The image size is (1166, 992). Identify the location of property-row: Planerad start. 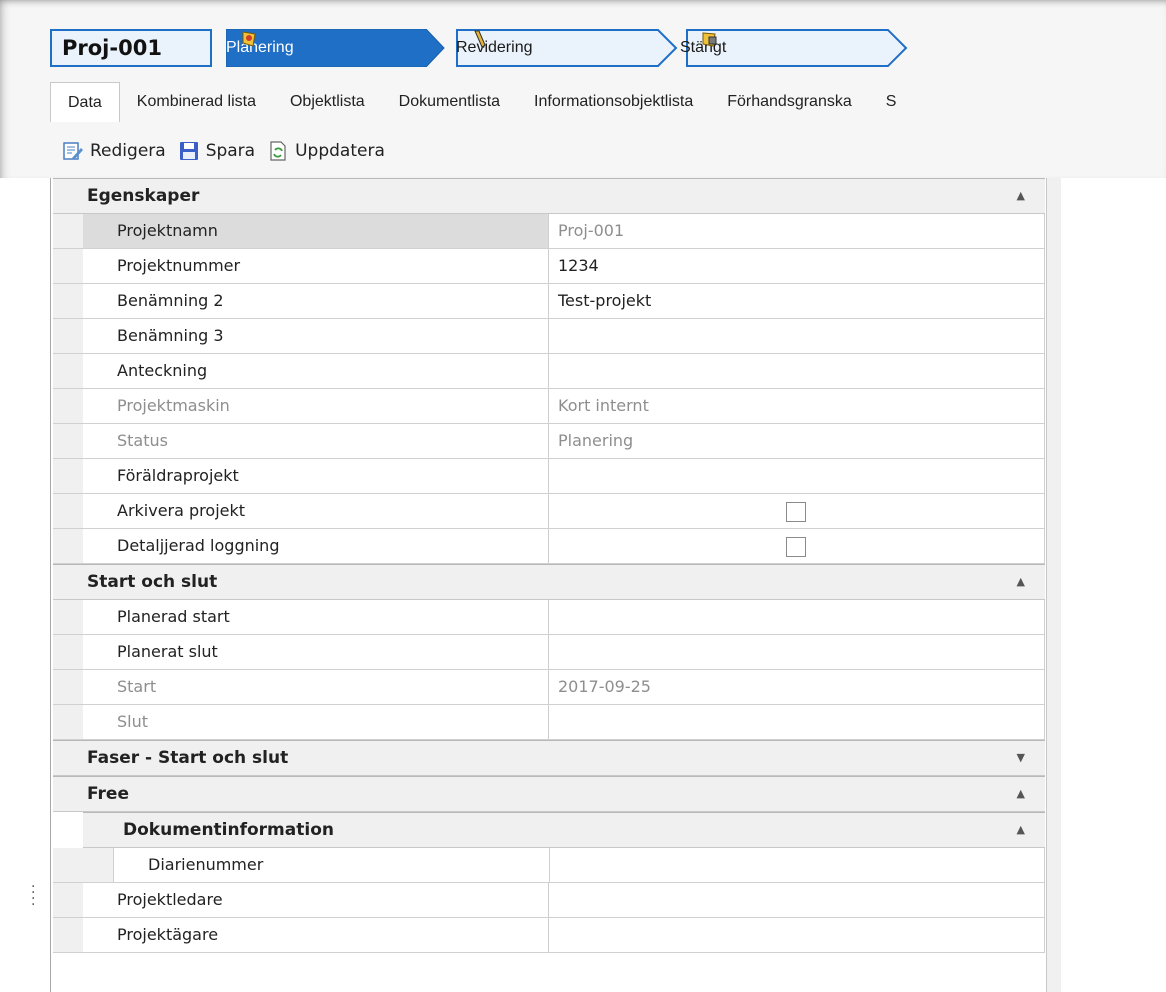
(549, 617).